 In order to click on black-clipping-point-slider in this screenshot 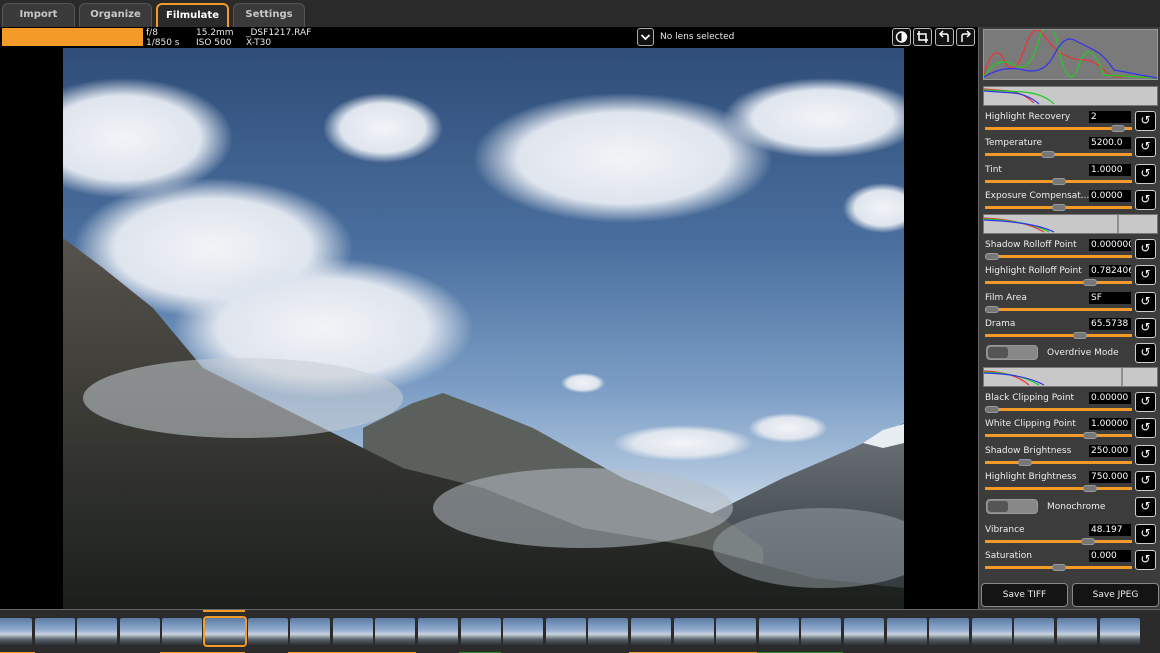, I will do `click(1058, 409)`.